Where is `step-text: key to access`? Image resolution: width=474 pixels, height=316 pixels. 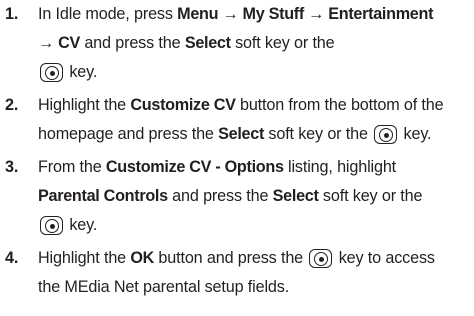
step-text: key to access is located at coordinates (384, 258).